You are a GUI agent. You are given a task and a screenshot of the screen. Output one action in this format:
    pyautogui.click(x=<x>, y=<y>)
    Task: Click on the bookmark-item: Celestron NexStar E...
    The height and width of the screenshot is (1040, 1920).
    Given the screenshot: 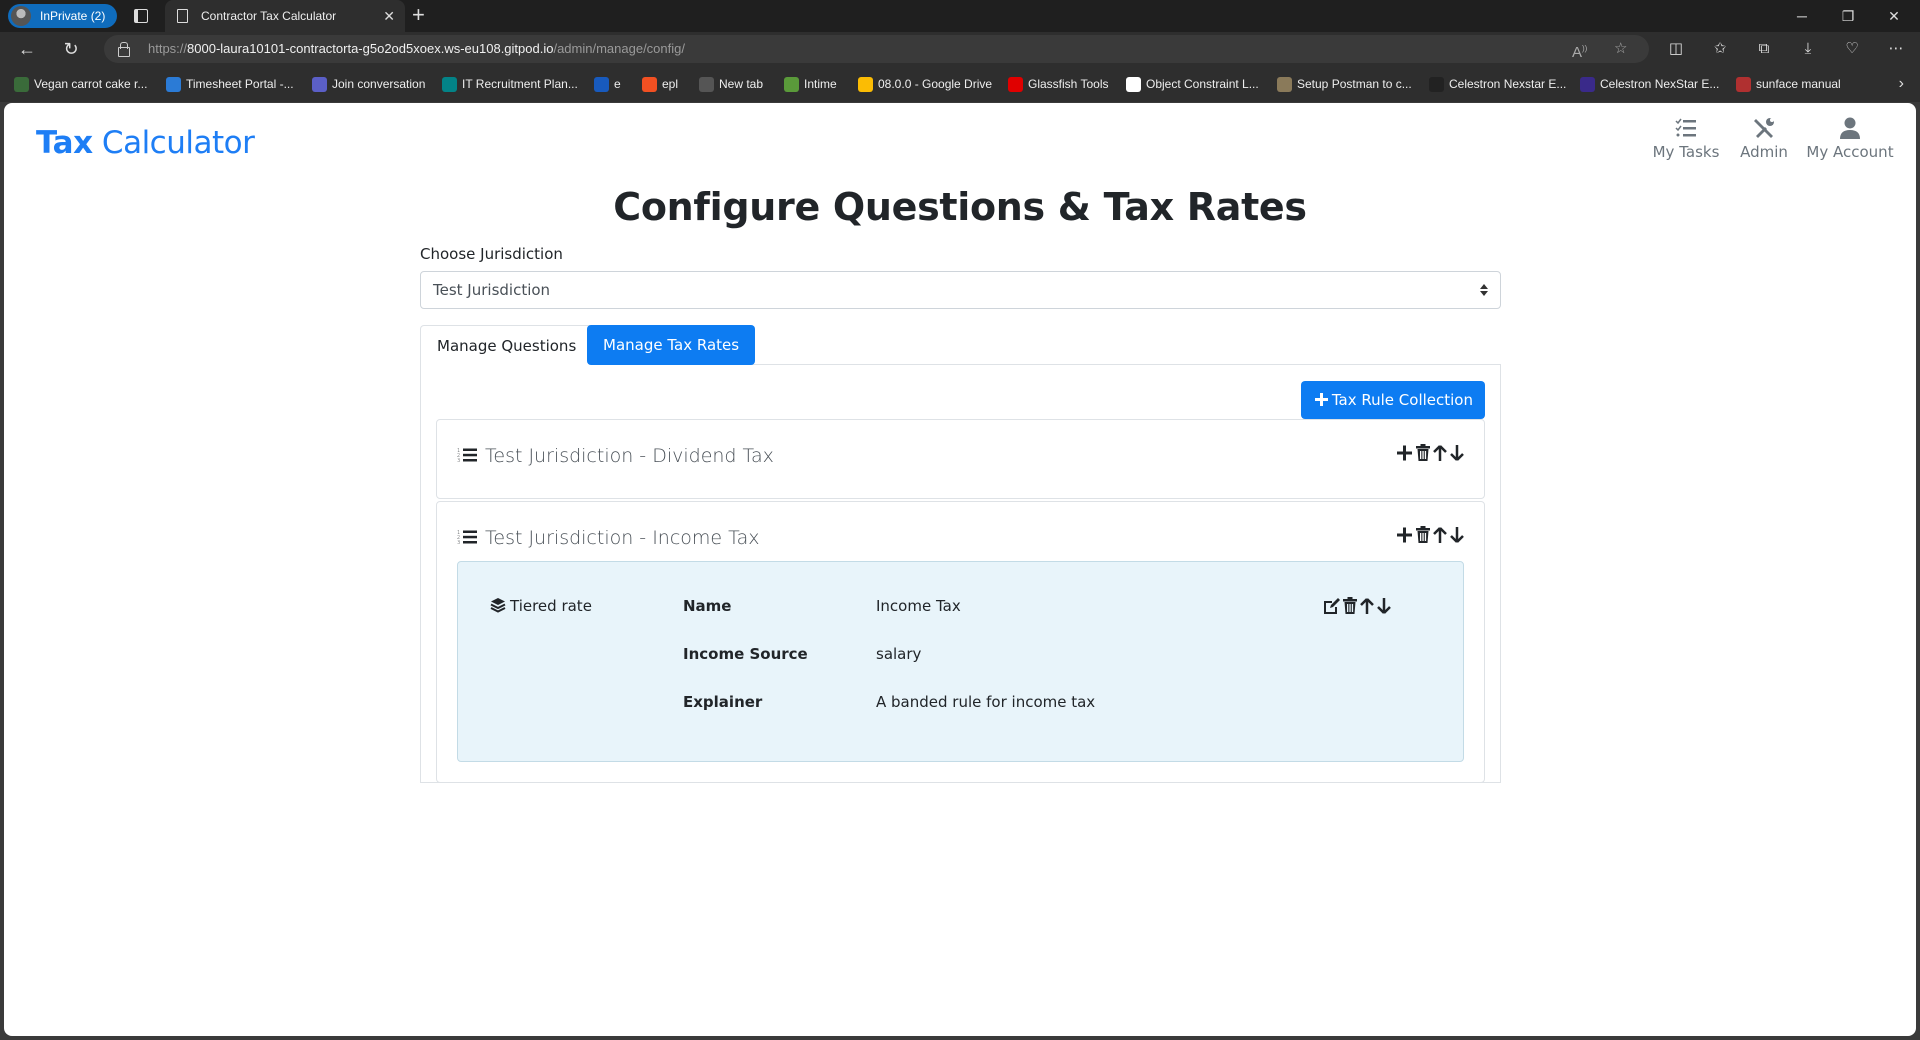 What is the action you would take?
    pyautogui.click(x=1648, y=84)
    